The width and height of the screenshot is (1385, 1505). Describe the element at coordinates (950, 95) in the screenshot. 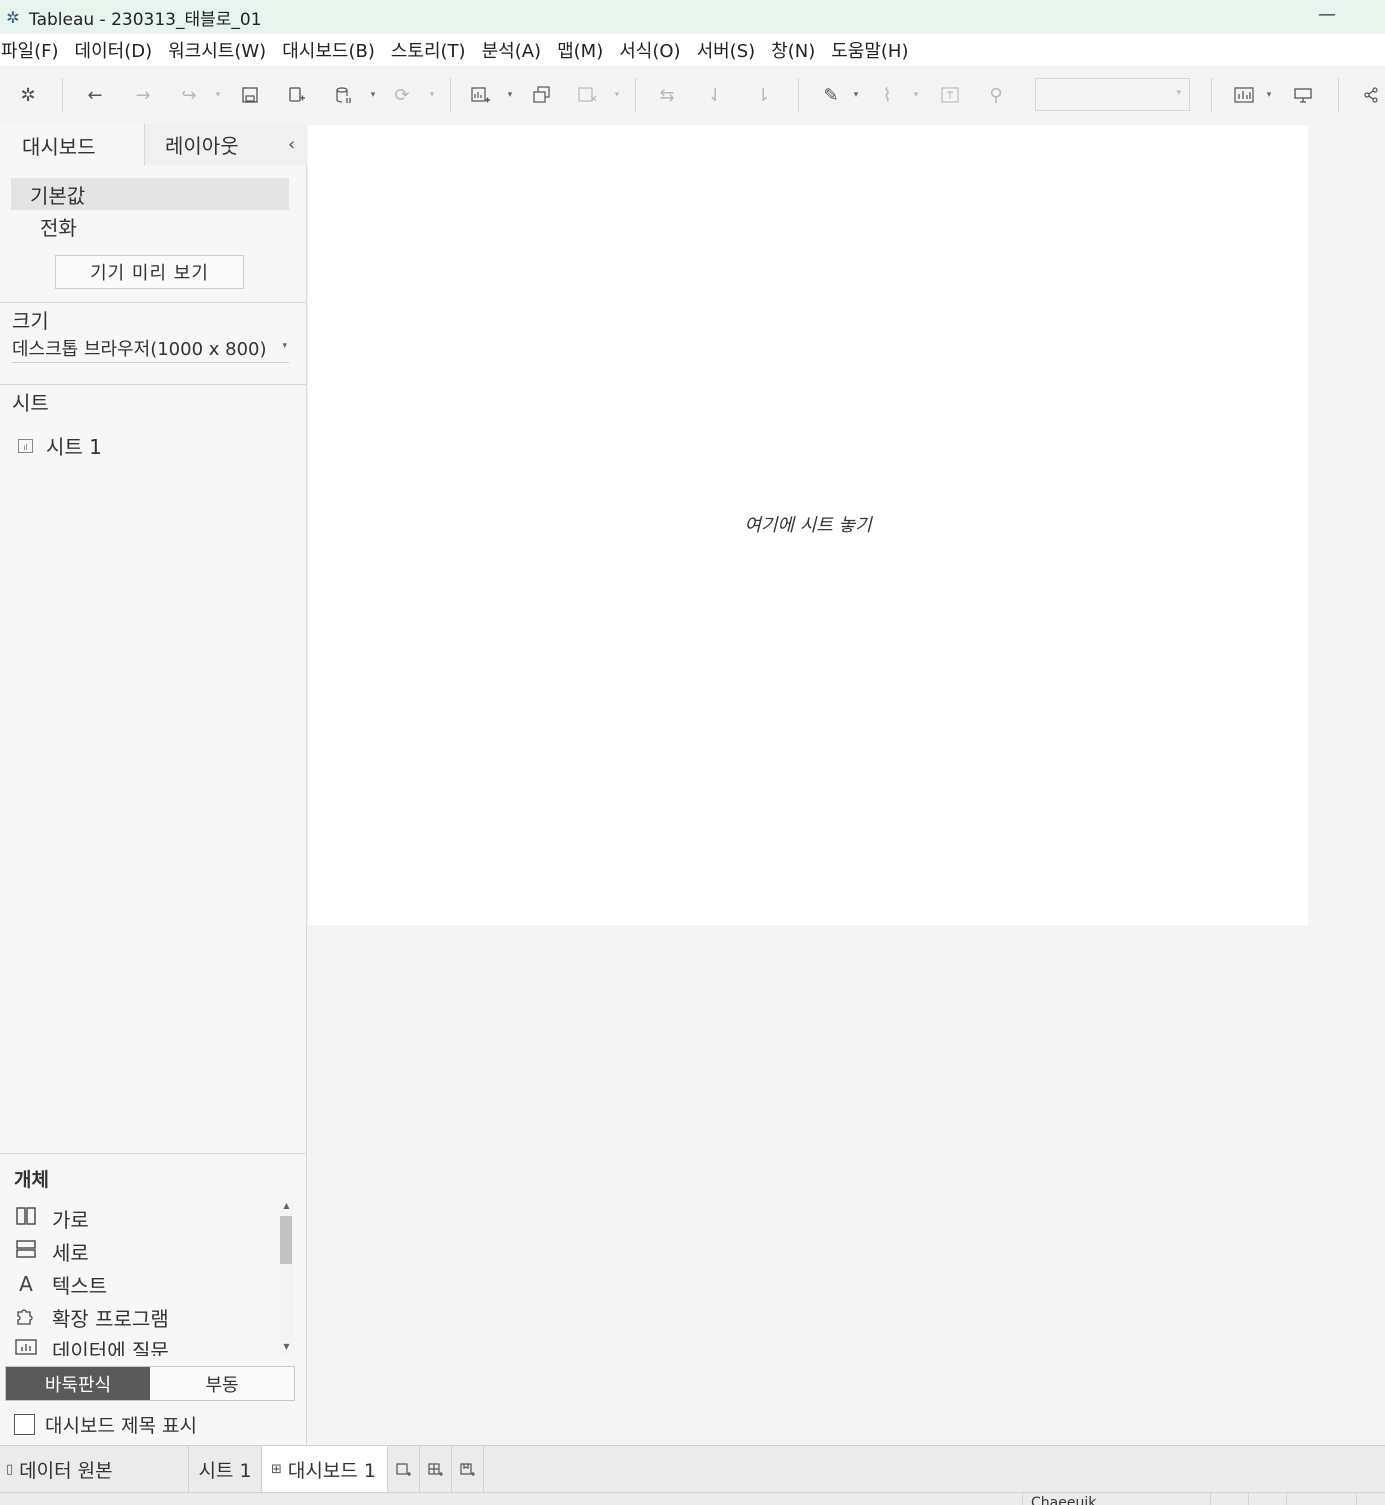

I see `show-labels-icon` at that location.